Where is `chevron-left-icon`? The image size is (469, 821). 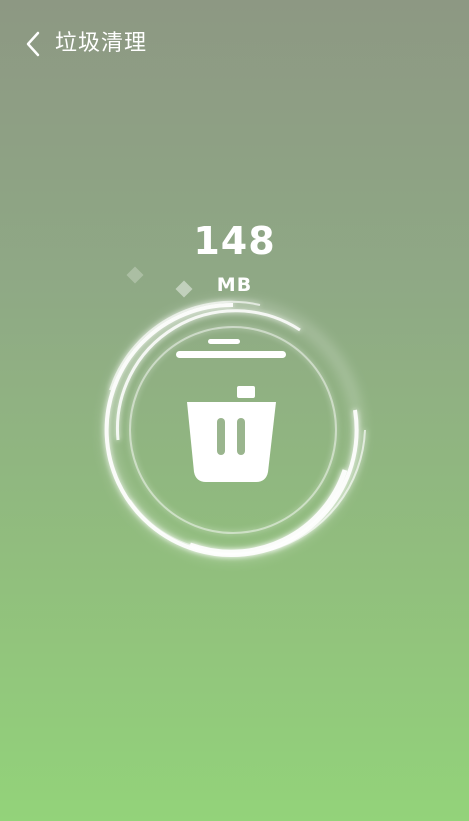
chevron-left-icon is located at coordinates (33, 44).